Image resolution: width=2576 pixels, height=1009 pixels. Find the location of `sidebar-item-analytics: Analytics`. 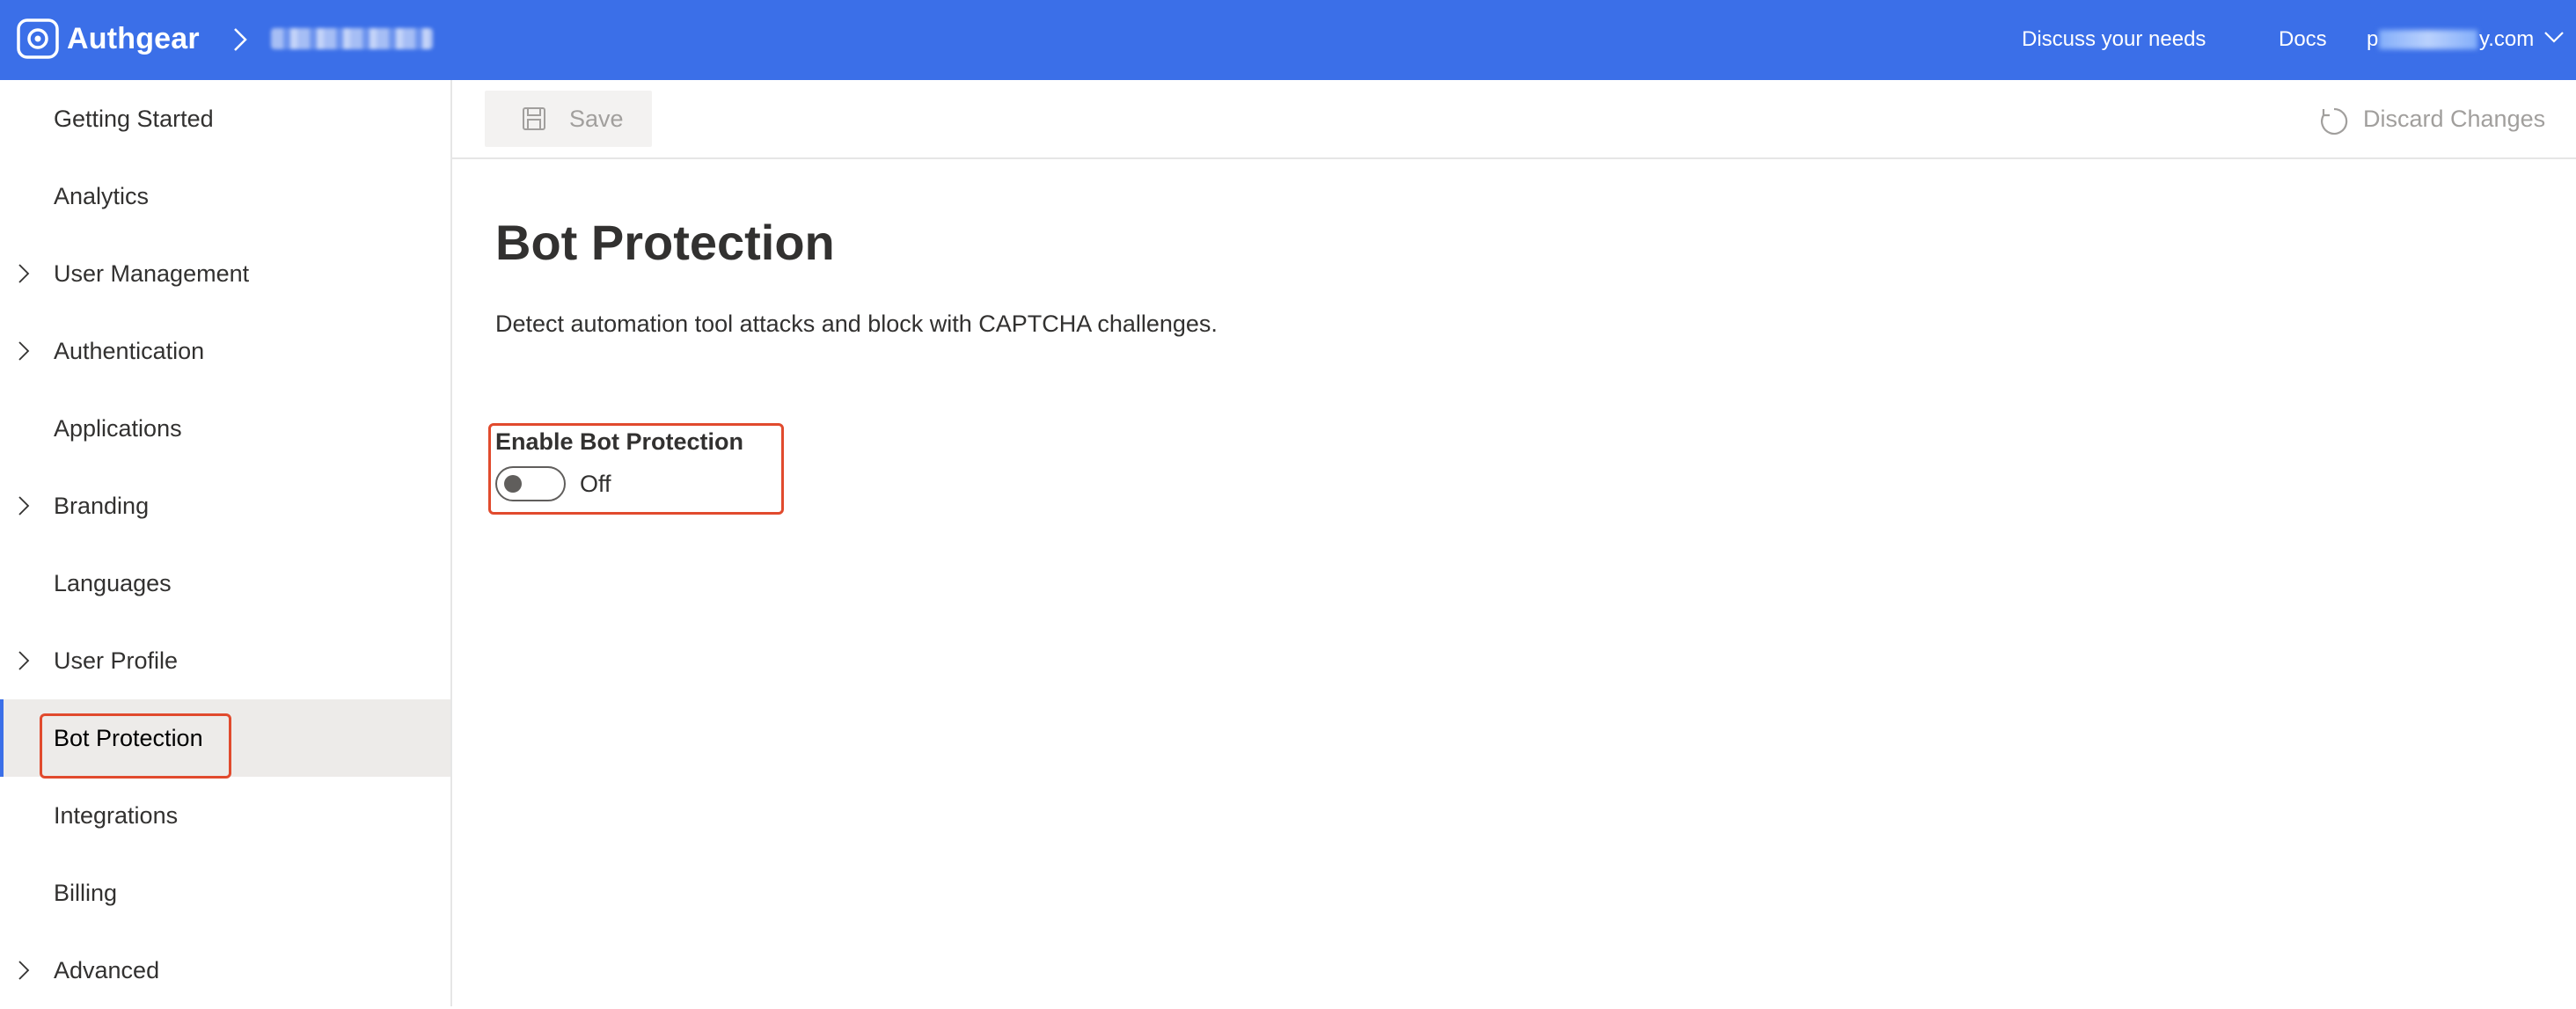

sidebar-item-analytics: Analytics is located at coordinates (225, 196).